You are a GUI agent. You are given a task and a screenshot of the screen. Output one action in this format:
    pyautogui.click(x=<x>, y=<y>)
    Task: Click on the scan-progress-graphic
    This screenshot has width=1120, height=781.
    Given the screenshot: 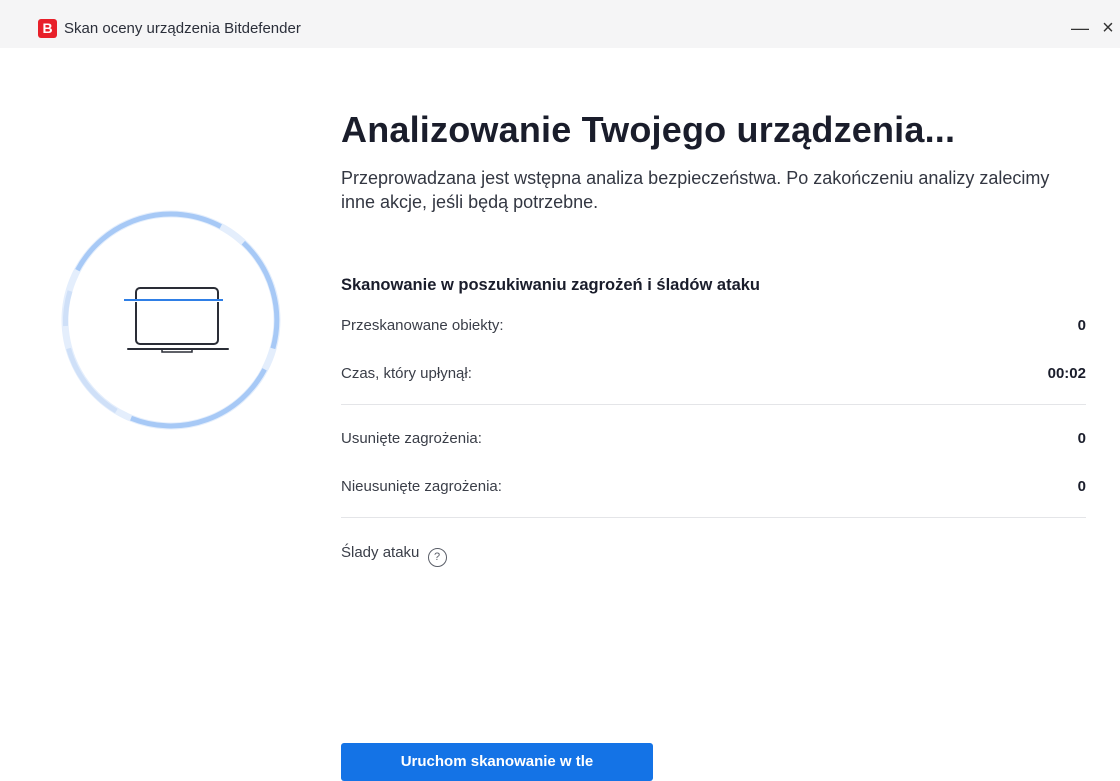 What is the action you would take?
    pyautogui.click(x=171, y=322)
    